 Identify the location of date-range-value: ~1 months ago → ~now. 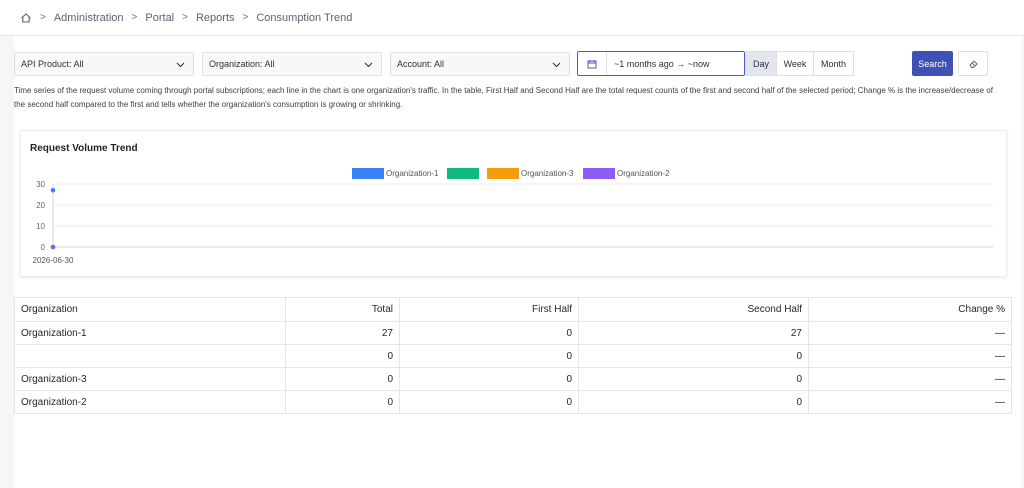
(662, 63).